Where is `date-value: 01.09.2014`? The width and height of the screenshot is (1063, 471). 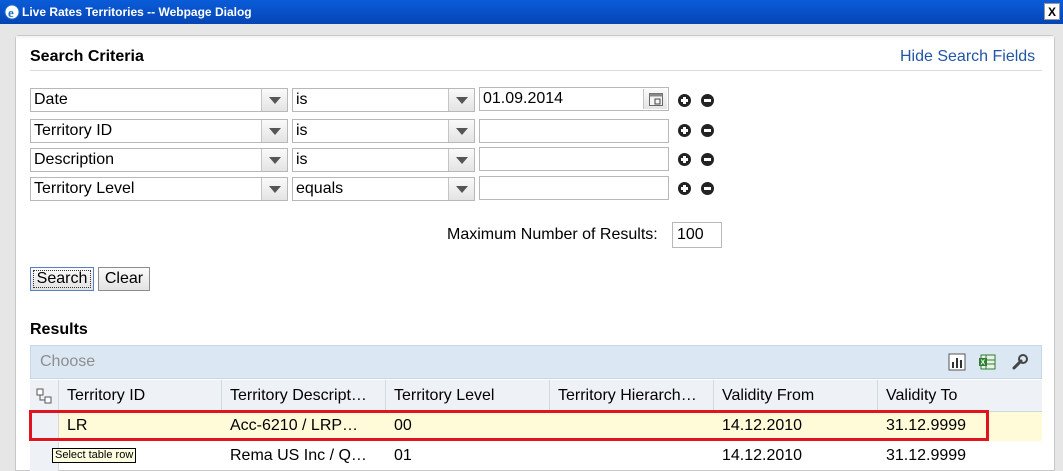
date-value: 01.09.2014 is located at coordinates (523, 98).